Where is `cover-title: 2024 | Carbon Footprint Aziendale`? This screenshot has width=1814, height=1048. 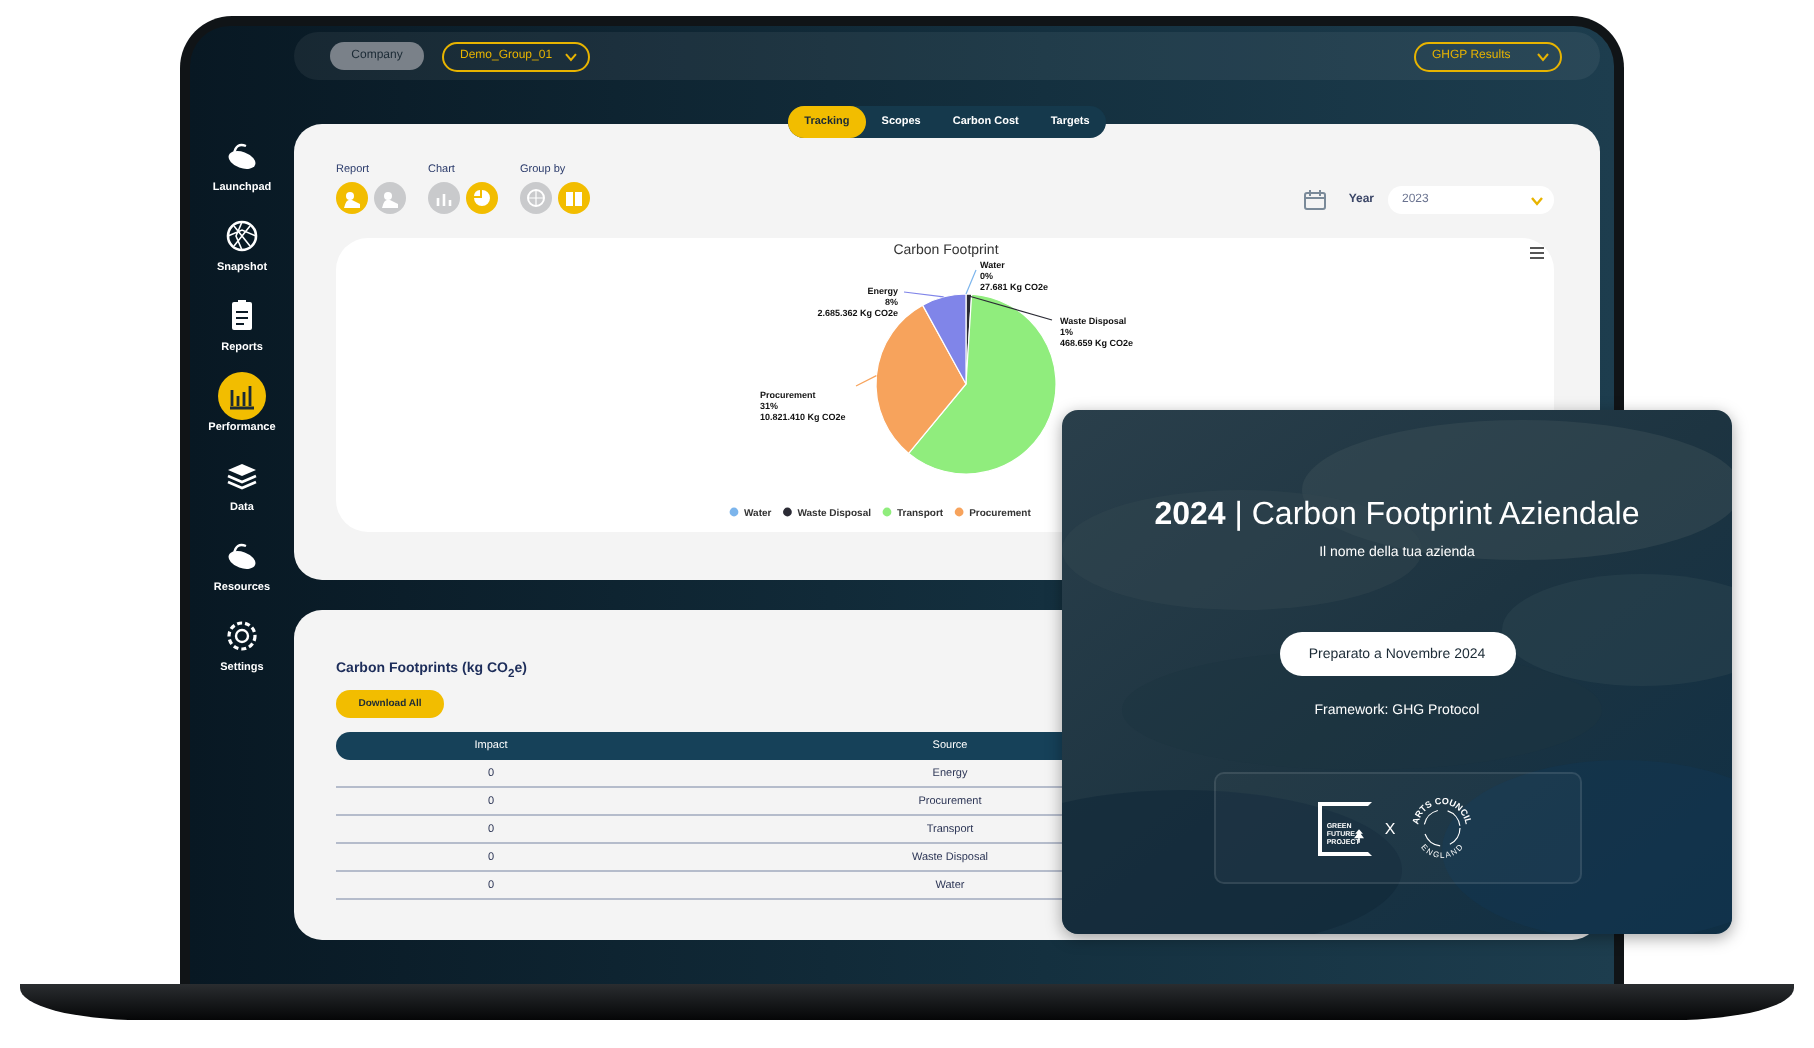 cover-title: 2024 | Carbon Footprint Aziendale is located at coordinates (1397, 516).